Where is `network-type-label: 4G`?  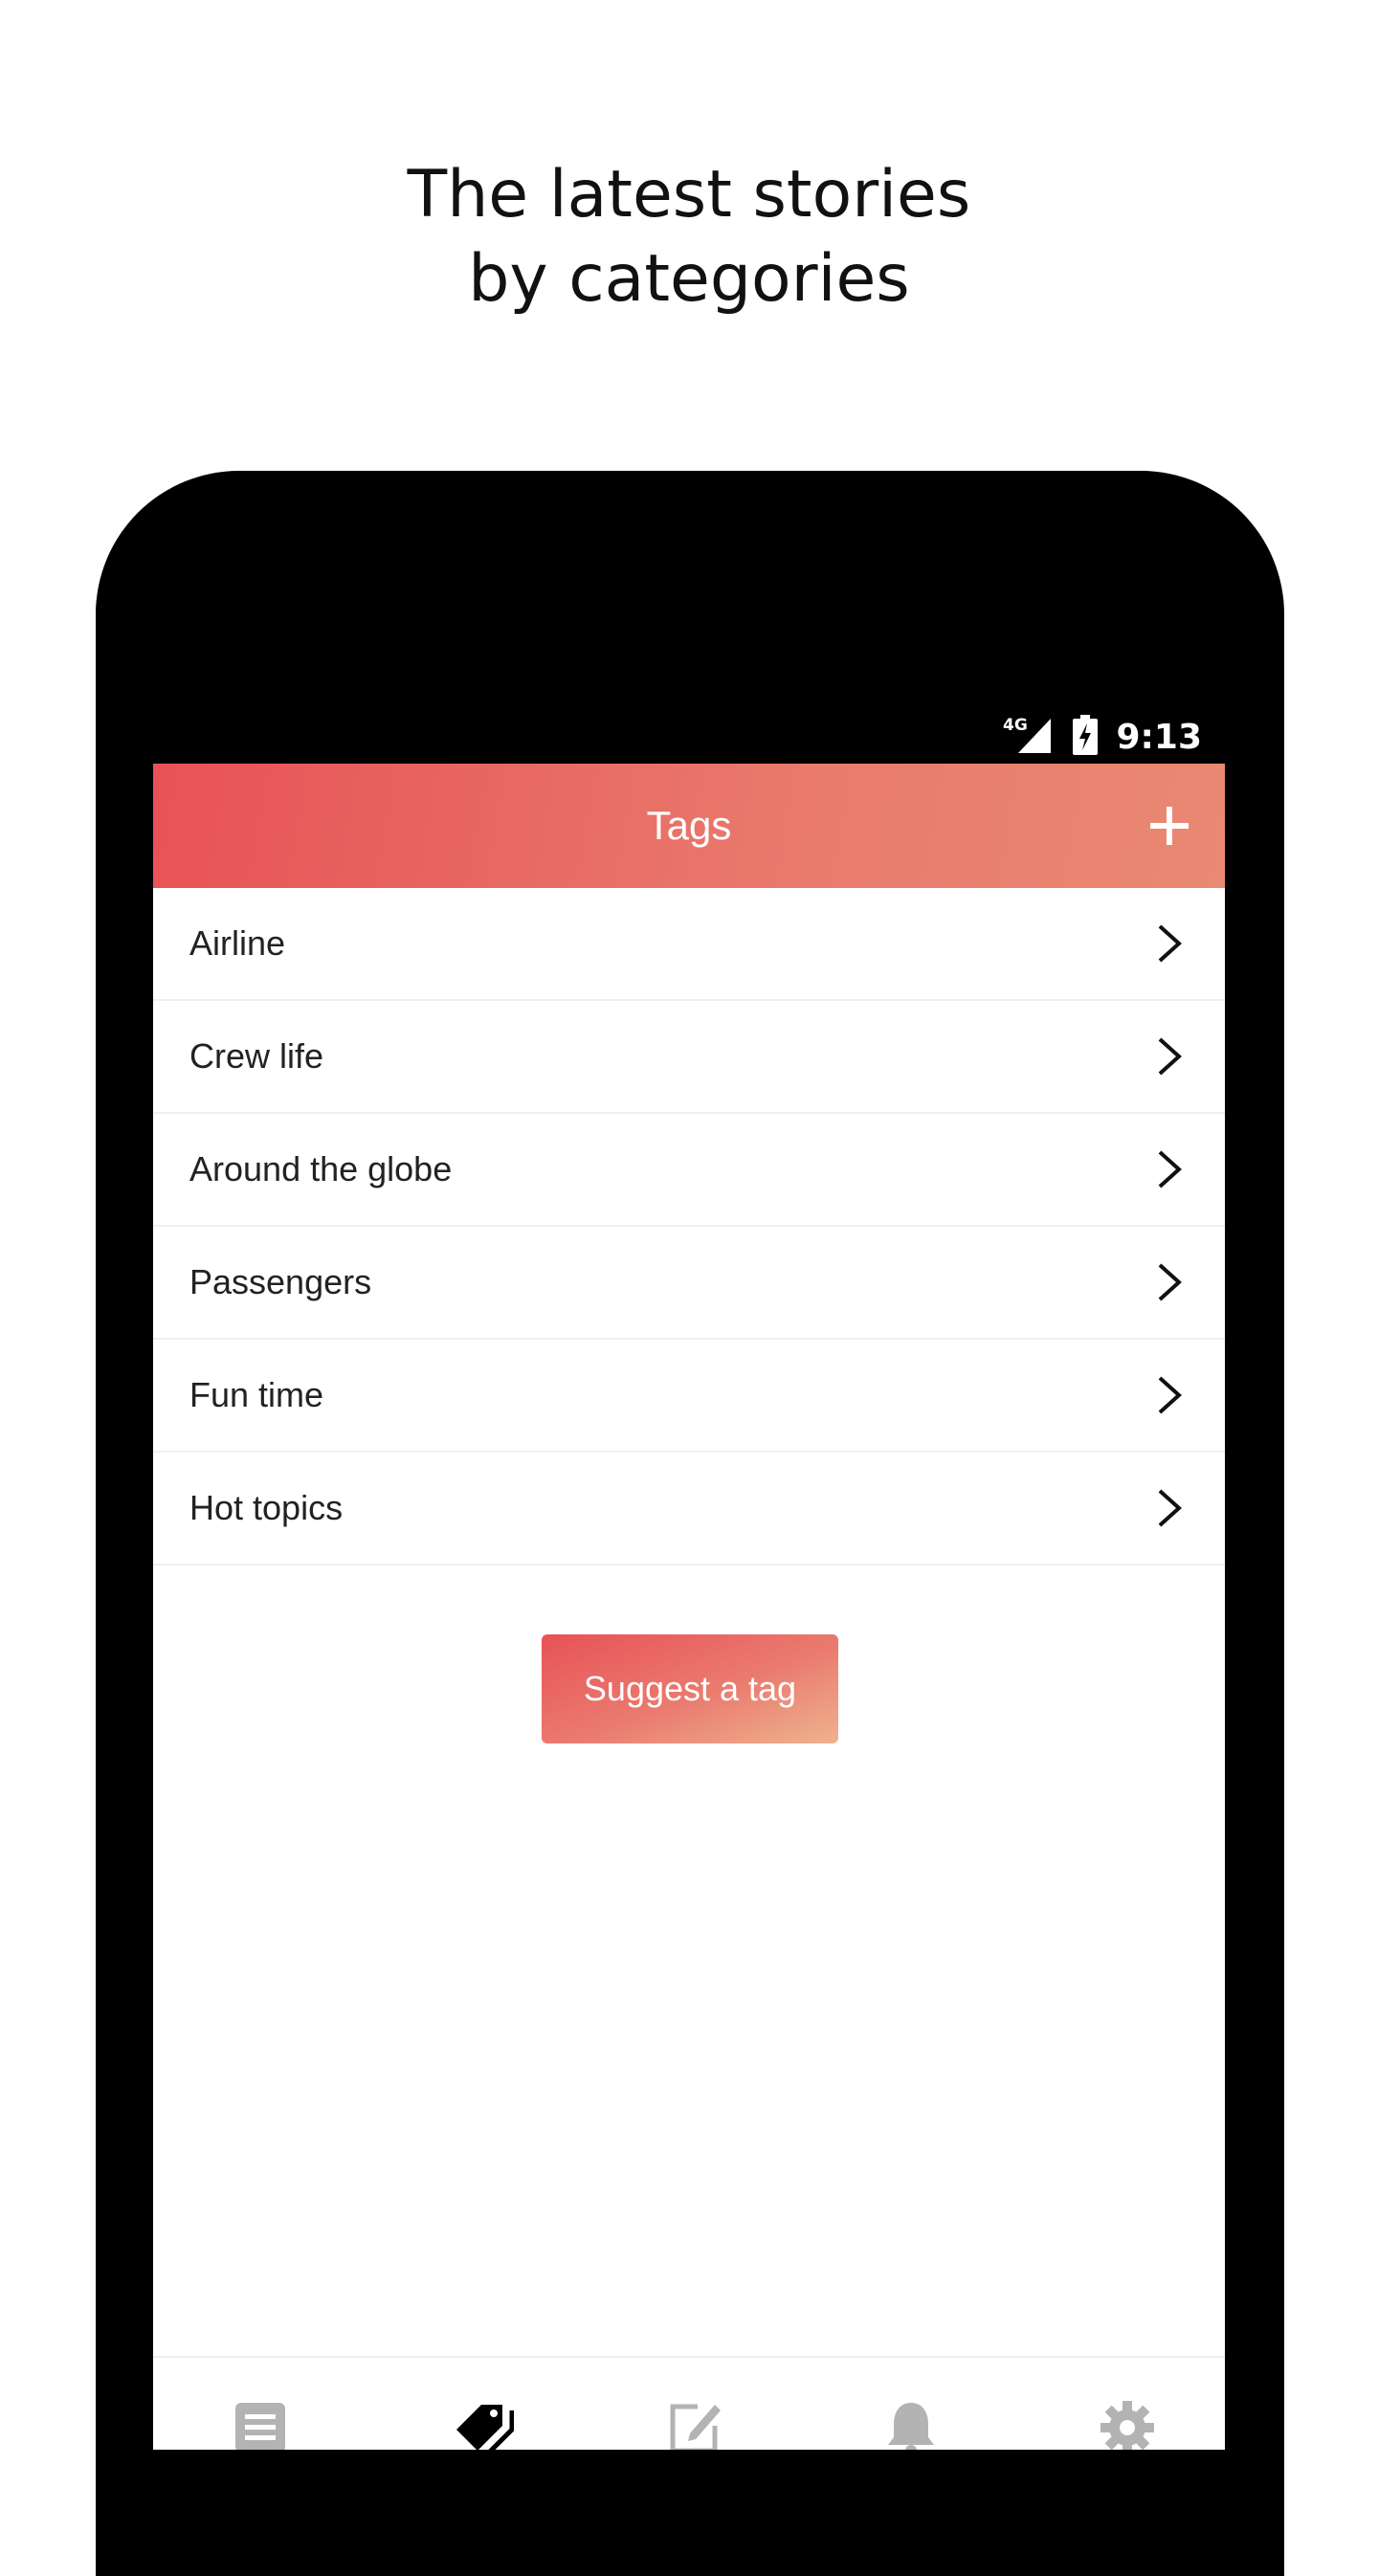
network-type-label: 4G is located at coordinates (1016, 725).